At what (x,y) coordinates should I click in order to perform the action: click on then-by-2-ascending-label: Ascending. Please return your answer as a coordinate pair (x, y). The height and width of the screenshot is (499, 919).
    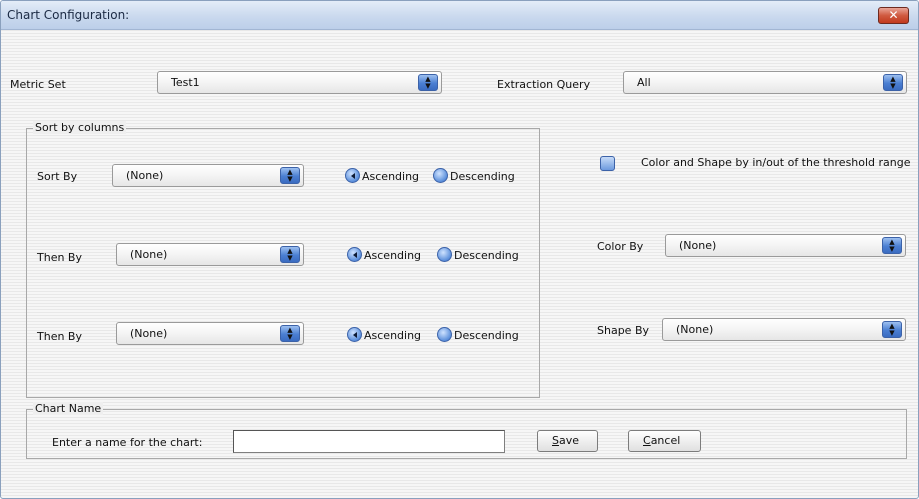
    Looking at the image, I should click on (393, 335).